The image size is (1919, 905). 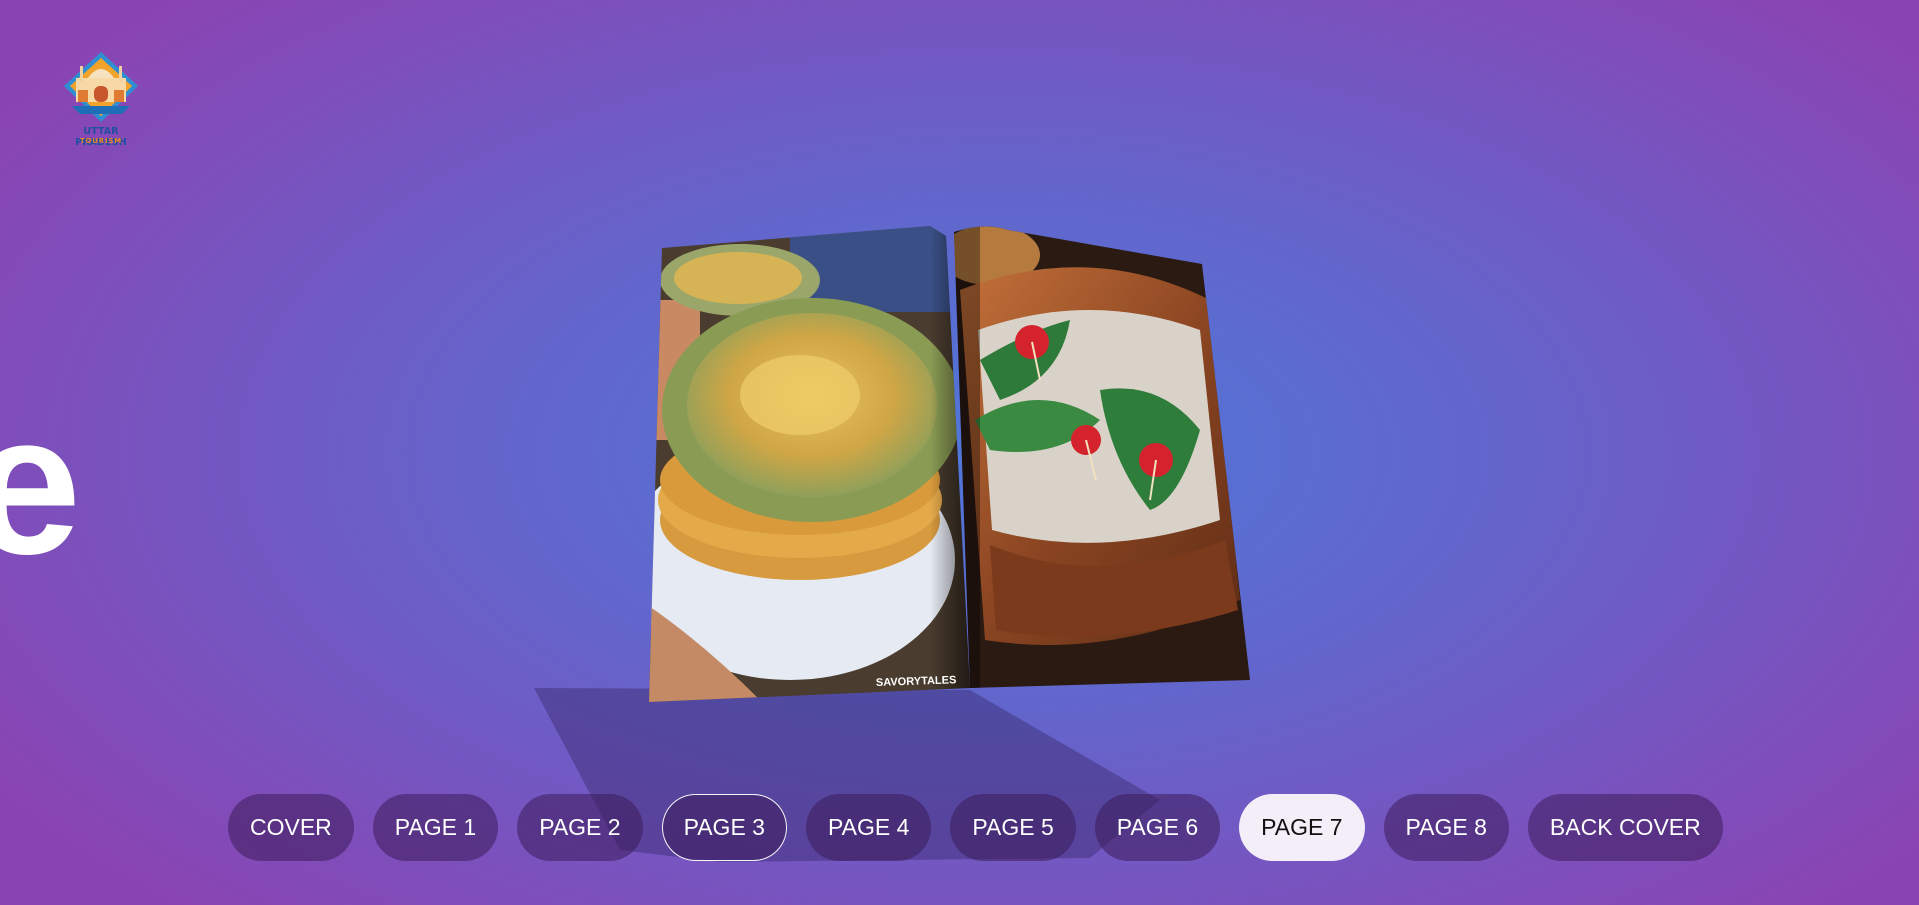 I want to click on nav-page-2-button: PAGE 2, so click(x=580, y=827).